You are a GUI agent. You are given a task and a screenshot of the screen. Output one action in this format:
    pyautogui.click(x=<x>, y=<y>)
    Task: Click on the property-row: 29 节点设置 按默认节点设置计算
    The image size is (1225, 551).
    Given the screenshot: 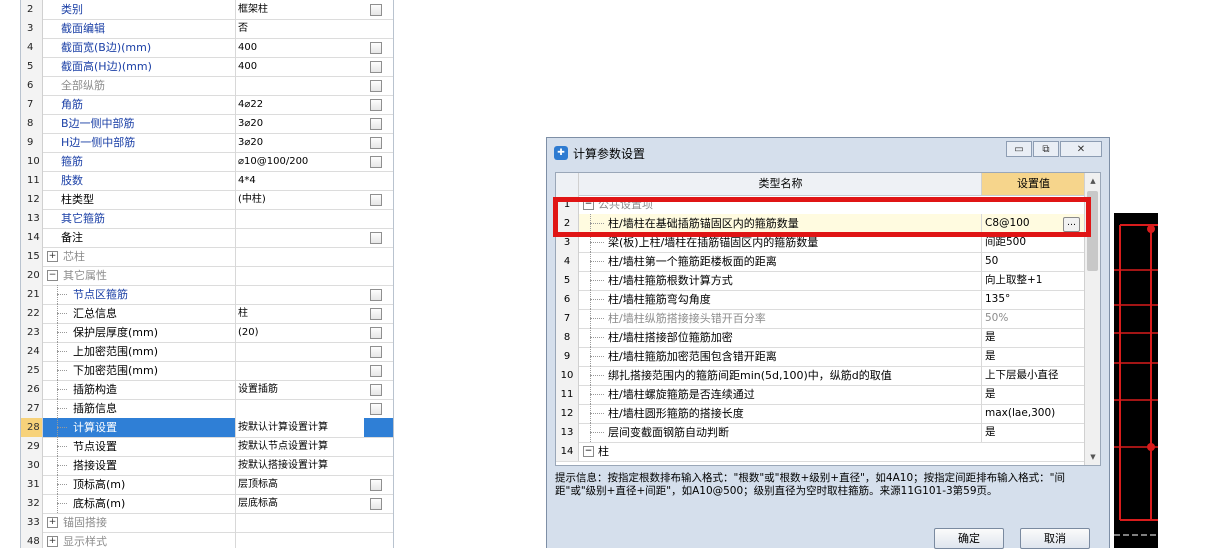 What is the action you would take?
    pyautogui.click(x=207, y=447)
    